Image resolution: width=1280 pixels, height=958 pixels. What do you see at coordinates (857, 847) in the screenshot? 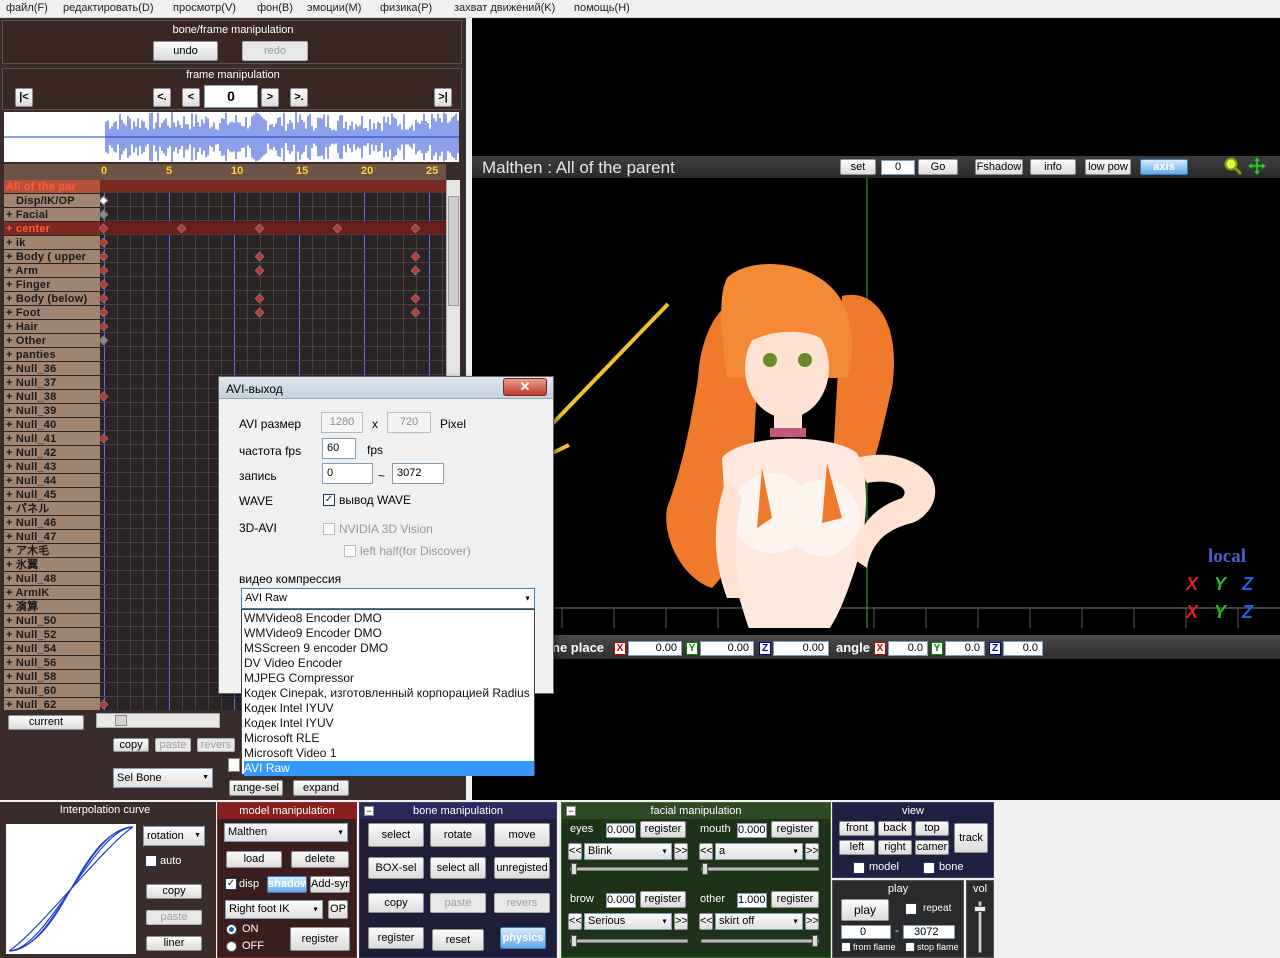
I see `view-left-button: left` at bounding box center [857, 847].